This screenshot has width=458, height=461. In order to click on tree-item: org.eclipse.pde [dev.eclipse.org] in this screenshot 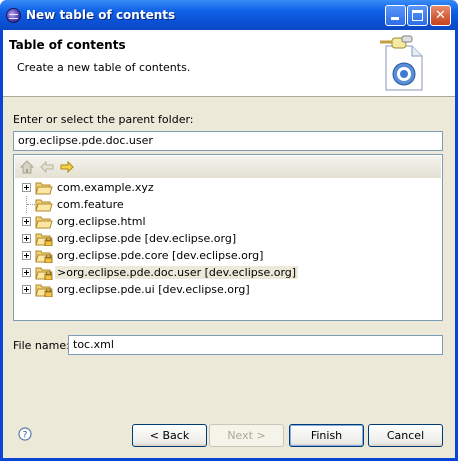, I will do `click(224, 238)`.